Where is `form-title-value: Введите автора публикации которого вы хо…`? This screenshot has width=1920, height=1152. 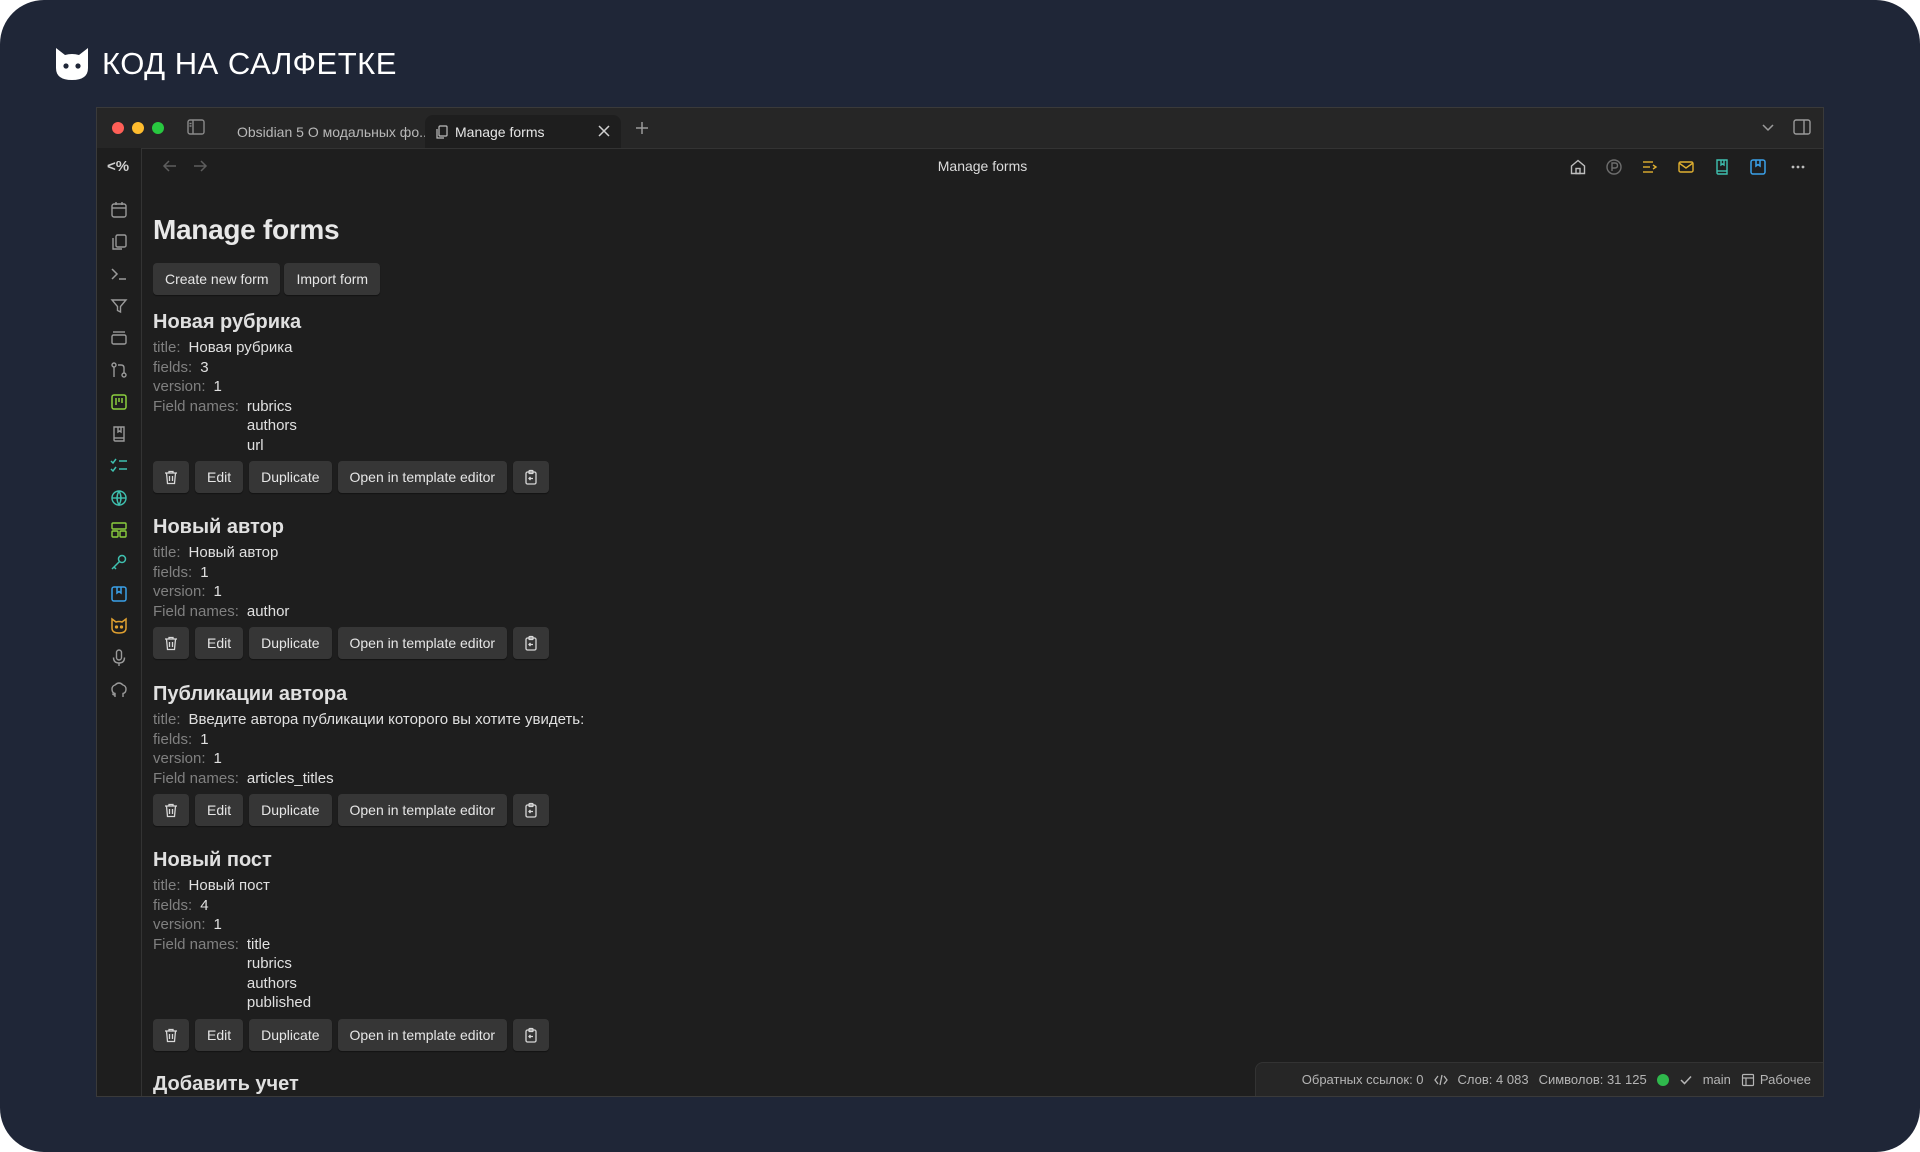
form-title-value: Введите автора публикации которого вы хо… is located at coordinates (386, 719).